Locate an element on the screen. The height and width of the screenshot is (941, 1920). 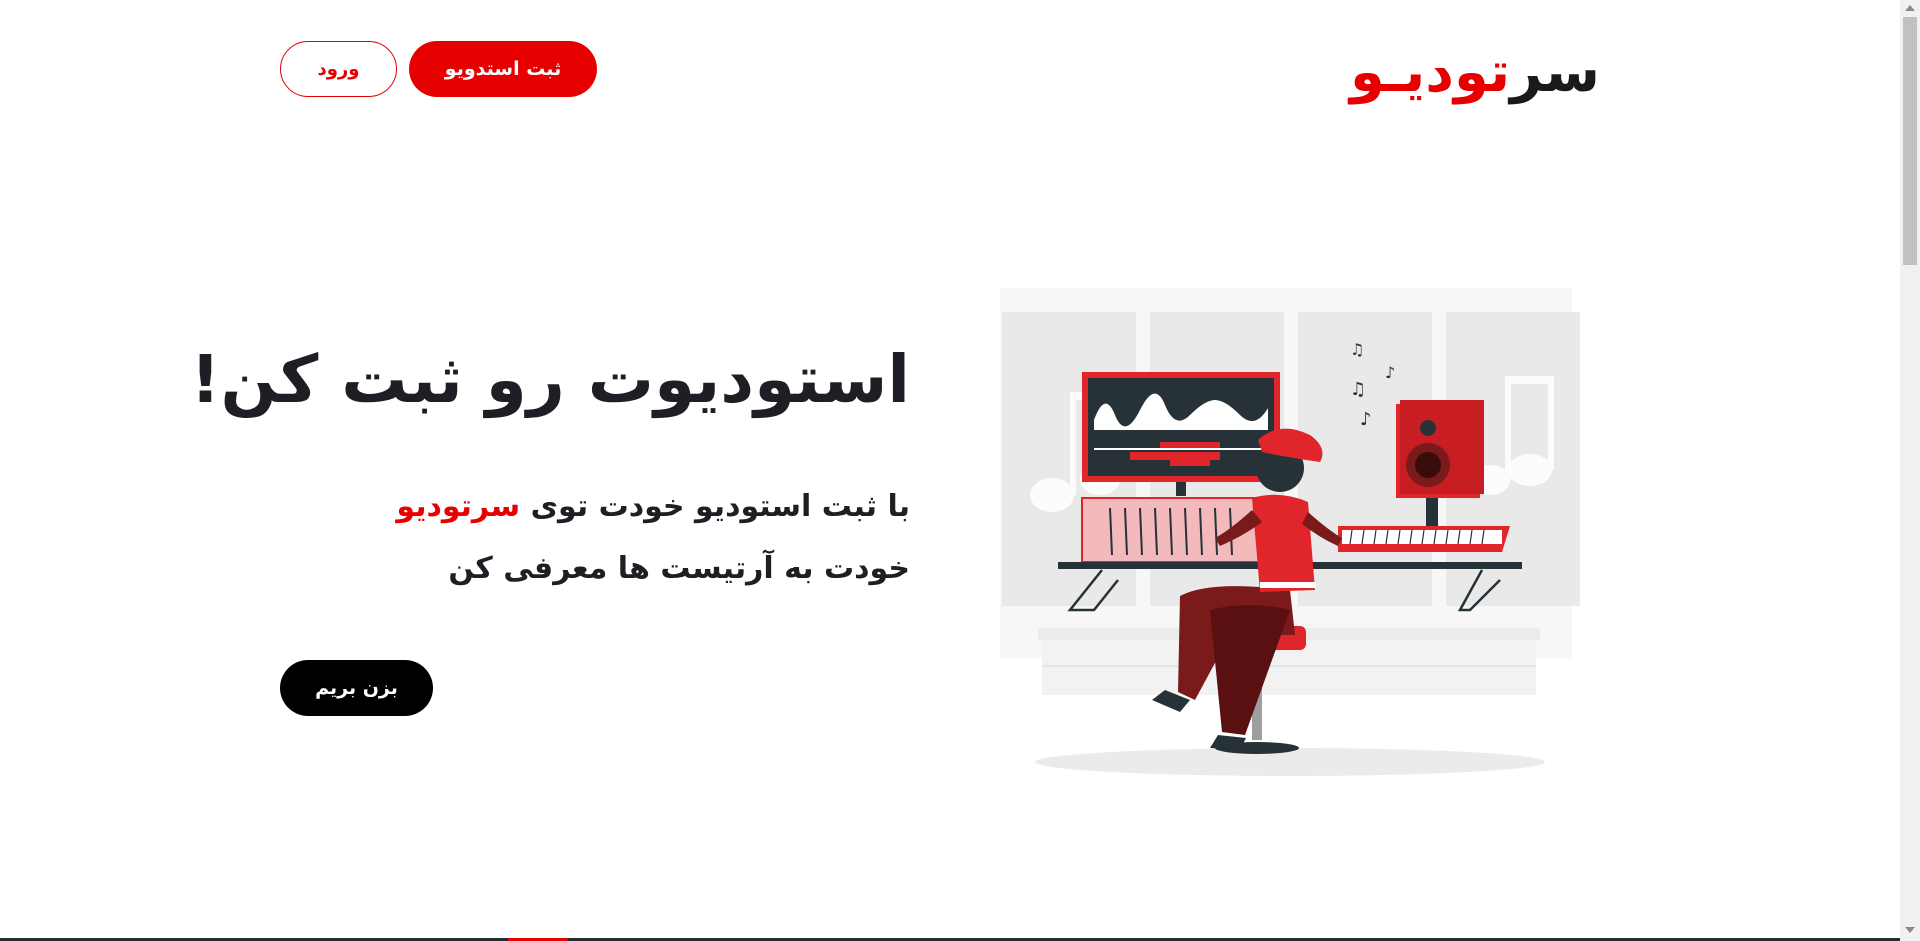
hero-subtitle-line-1: با ثبت استودیو خودت توی سرتودیو is located at coordinates (645, 507).